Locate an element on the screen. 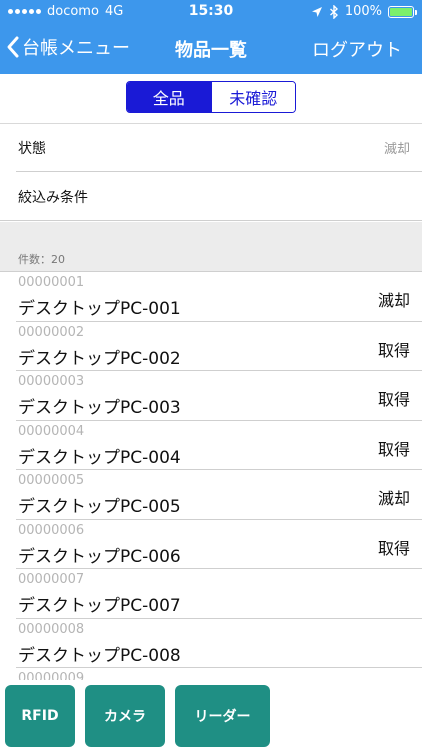 The width and height of the screenshot is (422, 750). bottom-toolbar: RFID カメラ リーダー is located at coordinates (211, 715).